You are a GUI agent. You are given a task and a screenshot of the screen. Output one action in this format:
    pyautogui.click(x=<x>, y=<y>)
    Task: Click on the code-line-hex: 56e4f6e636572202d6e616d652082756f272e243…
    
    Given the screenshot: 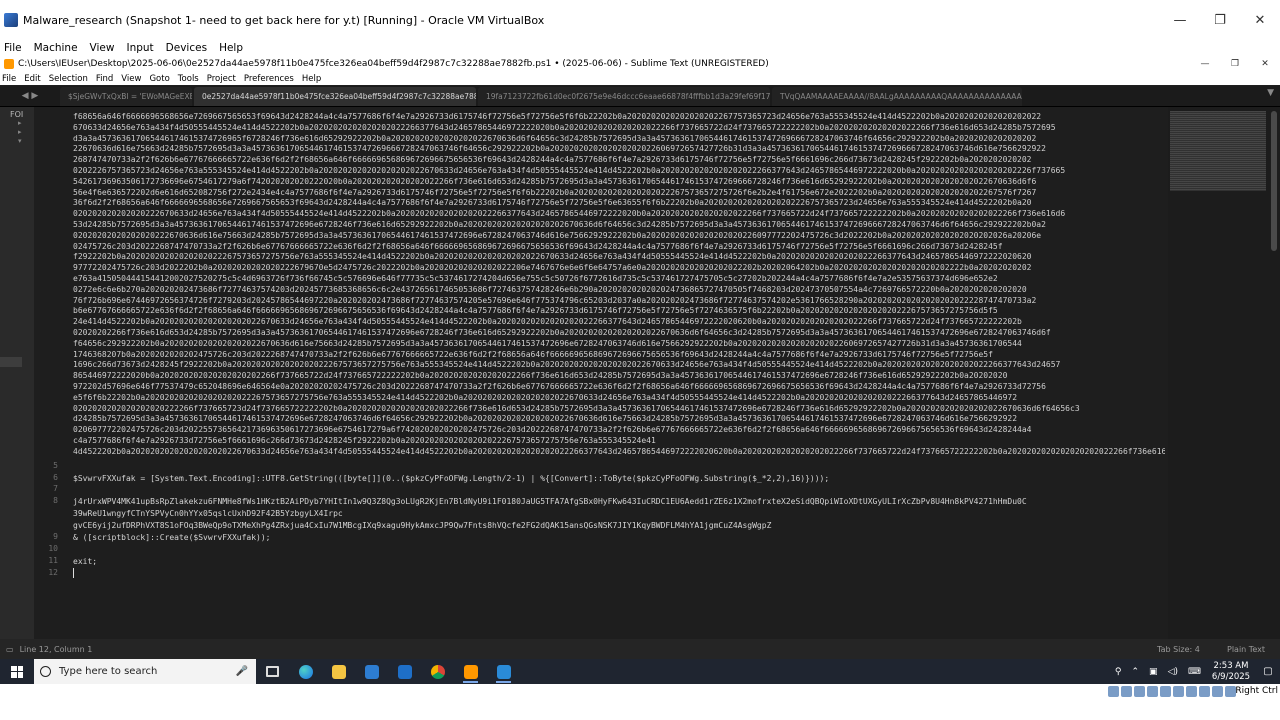 What is the action you would take?
    pyautogui.click(x=619, y=192)
    